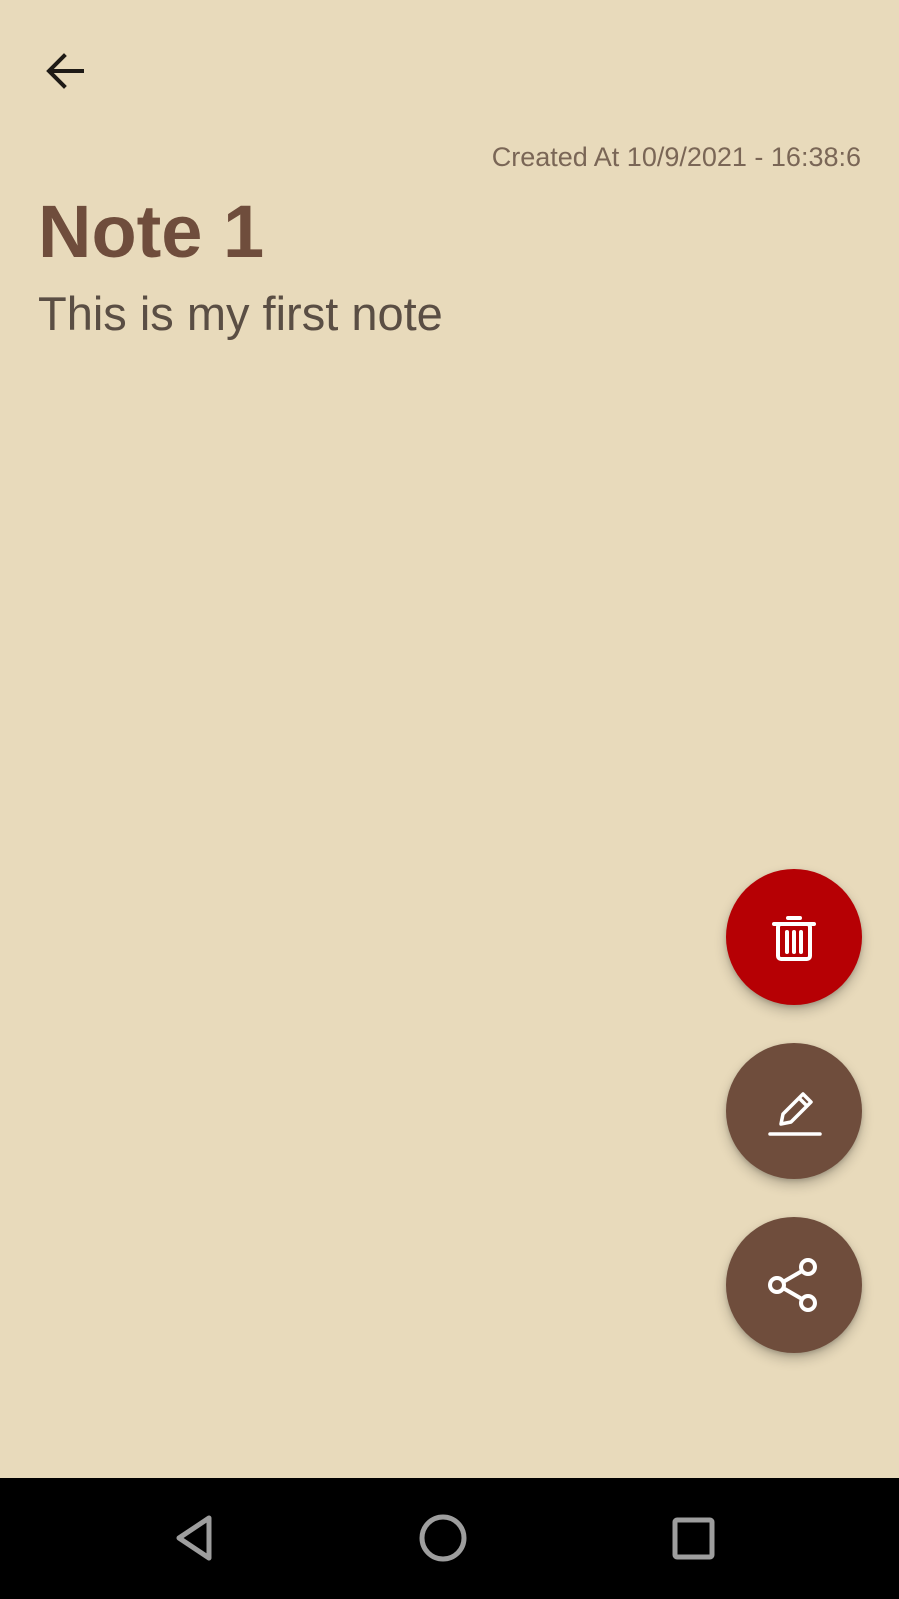 This screenshot has width=899, height=1599. I want to click on created-at-timestamp: Created At 10/9/2021 - 16:38:6, so click(676, 157).